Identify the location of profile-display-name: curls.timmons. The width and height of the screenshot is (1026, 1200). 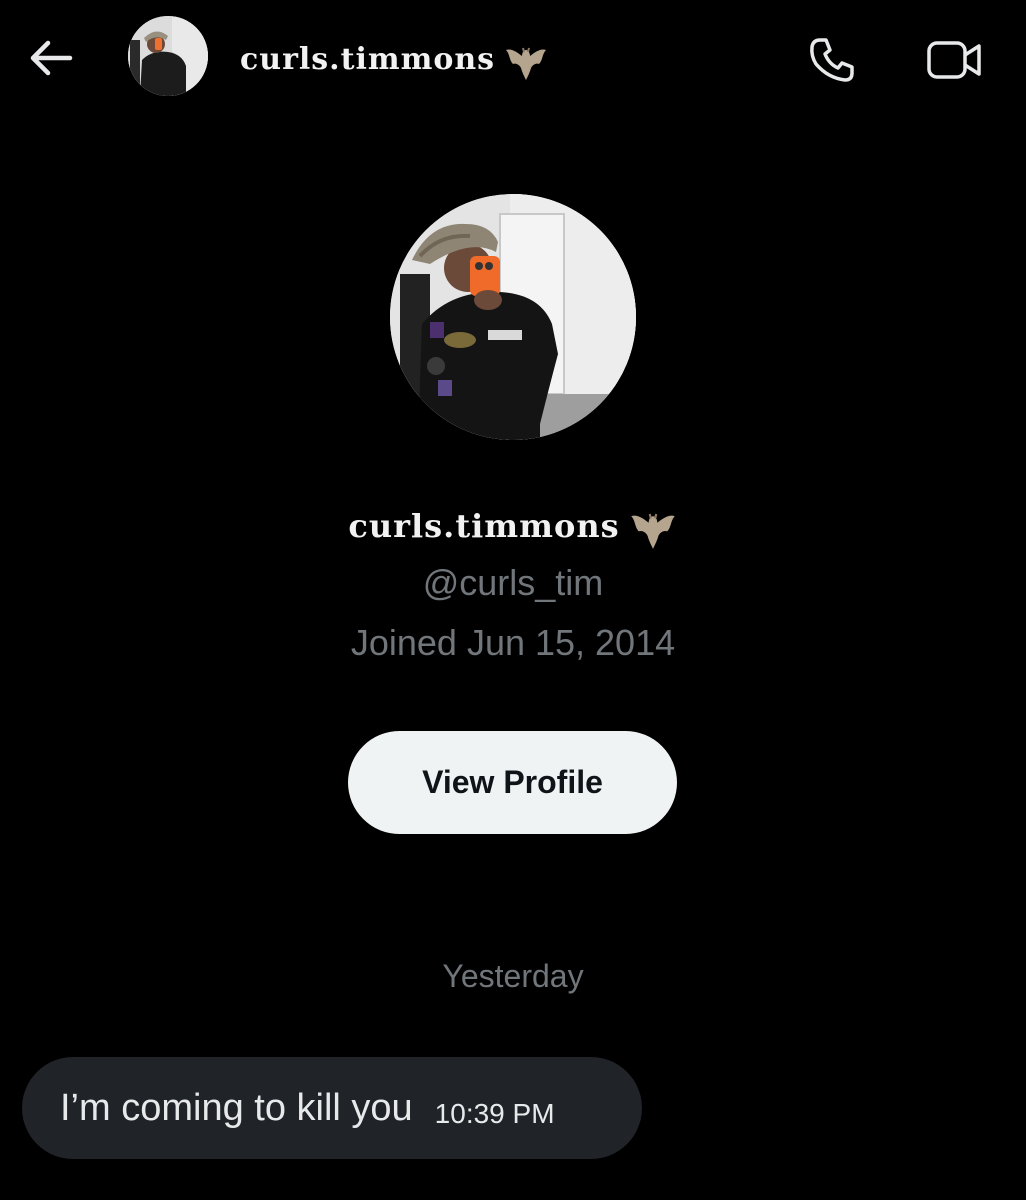
(513, 526).